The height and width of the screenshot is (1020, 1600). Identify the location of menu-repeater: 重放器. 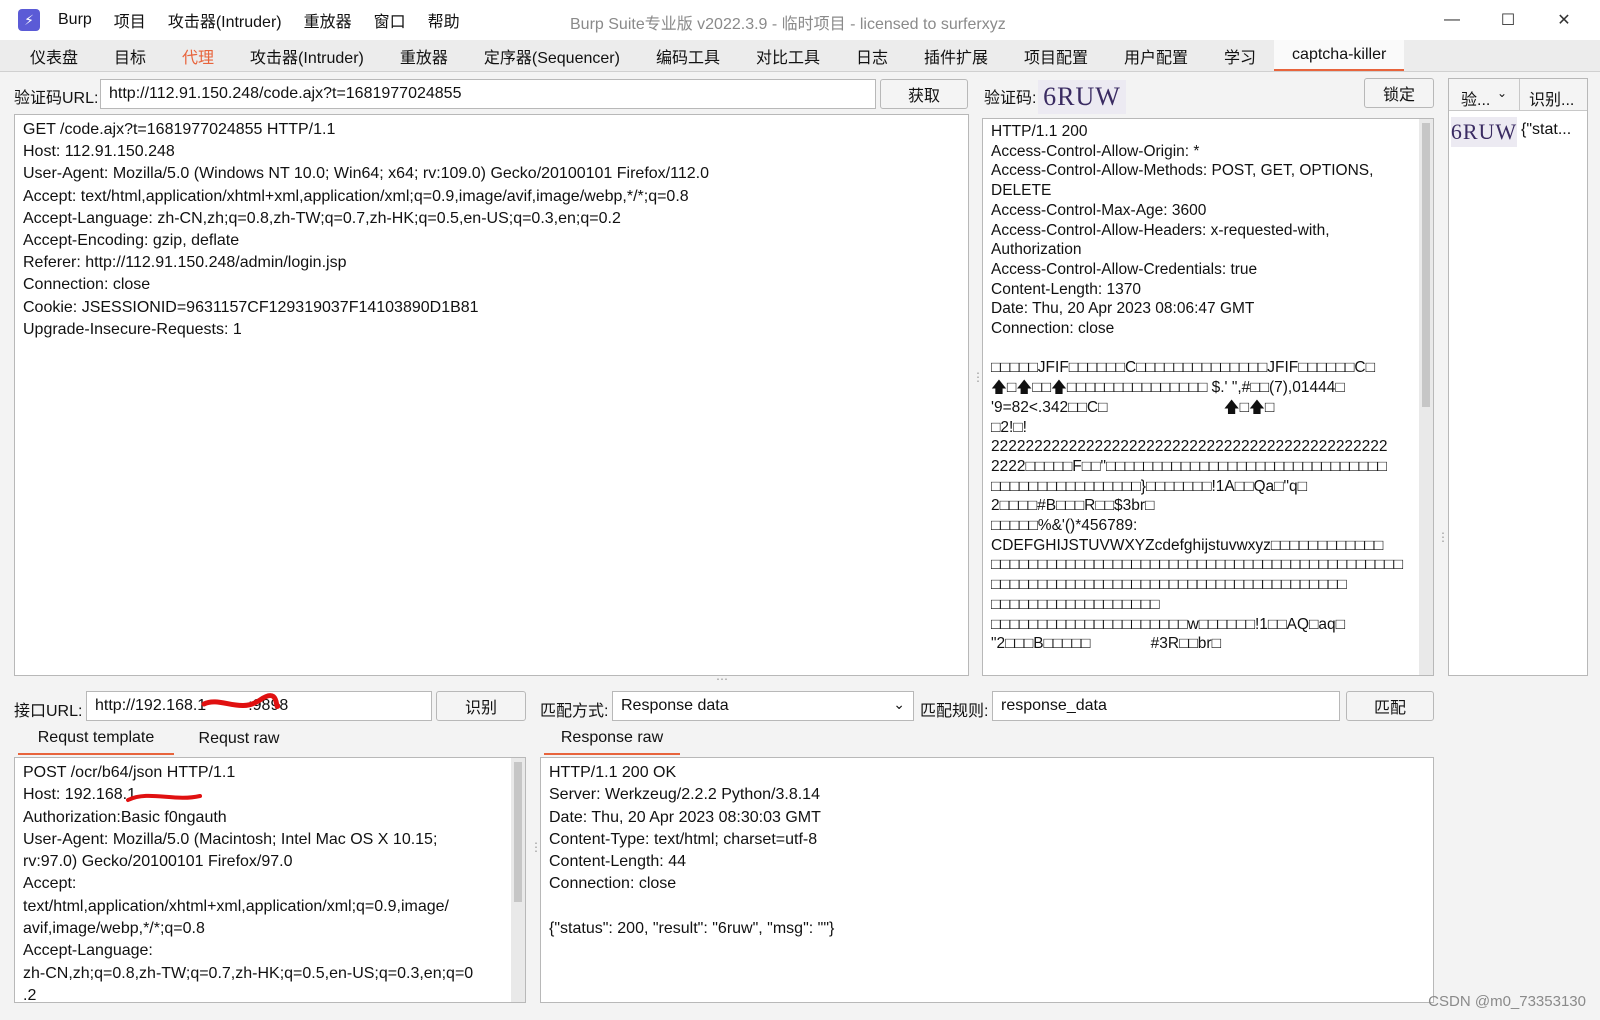
(332, 20).